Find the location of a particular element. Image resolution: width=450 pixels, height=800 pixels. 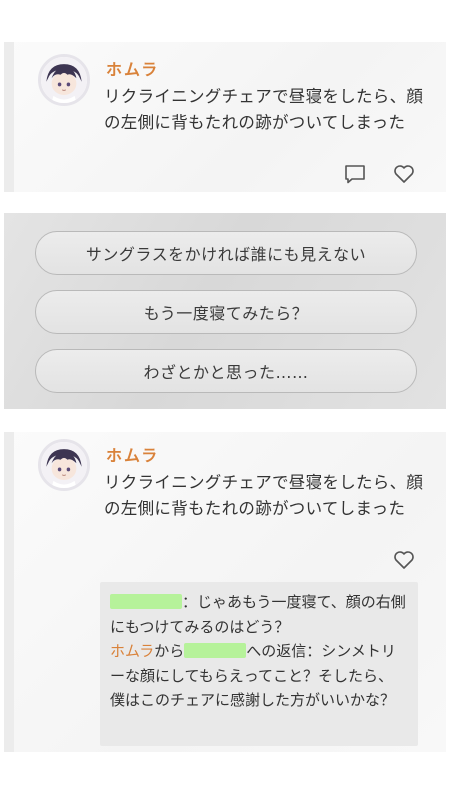

choice-button: サングラスをかければ誰にも見えない is located at coordinates (226, 253).